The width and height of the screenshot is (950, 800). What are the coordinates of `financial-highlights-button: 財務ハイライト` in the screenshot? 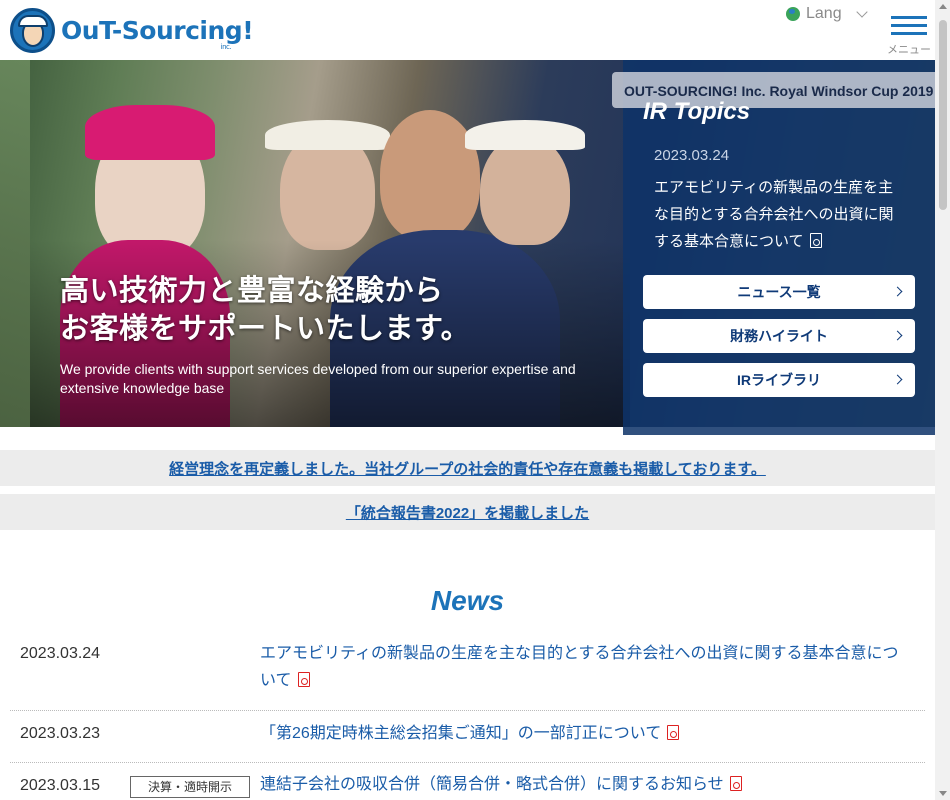 It's located at (779, 336).